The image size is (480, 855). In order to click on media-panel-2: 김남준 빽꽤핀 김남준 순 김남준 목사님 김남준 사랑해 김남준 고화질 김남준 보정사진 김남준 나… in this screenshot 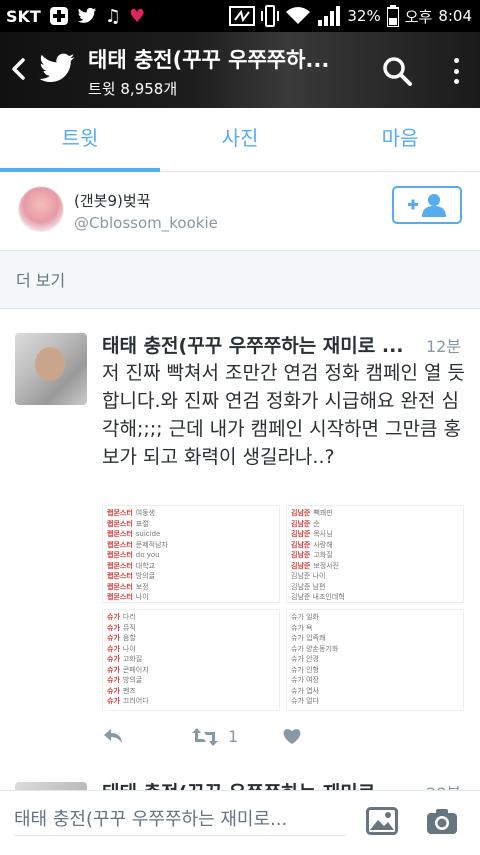, I will do `click(375, 554)`.